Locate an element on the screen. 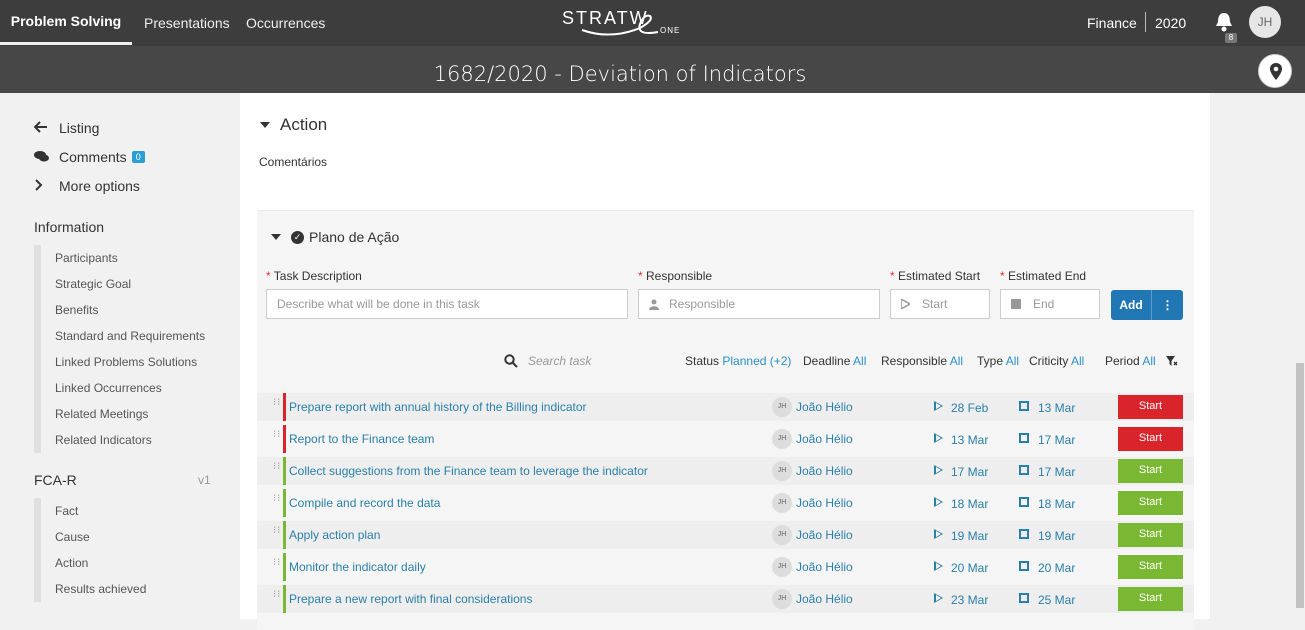  sidebar-listing: Listing is located at coordinates (66, 128).